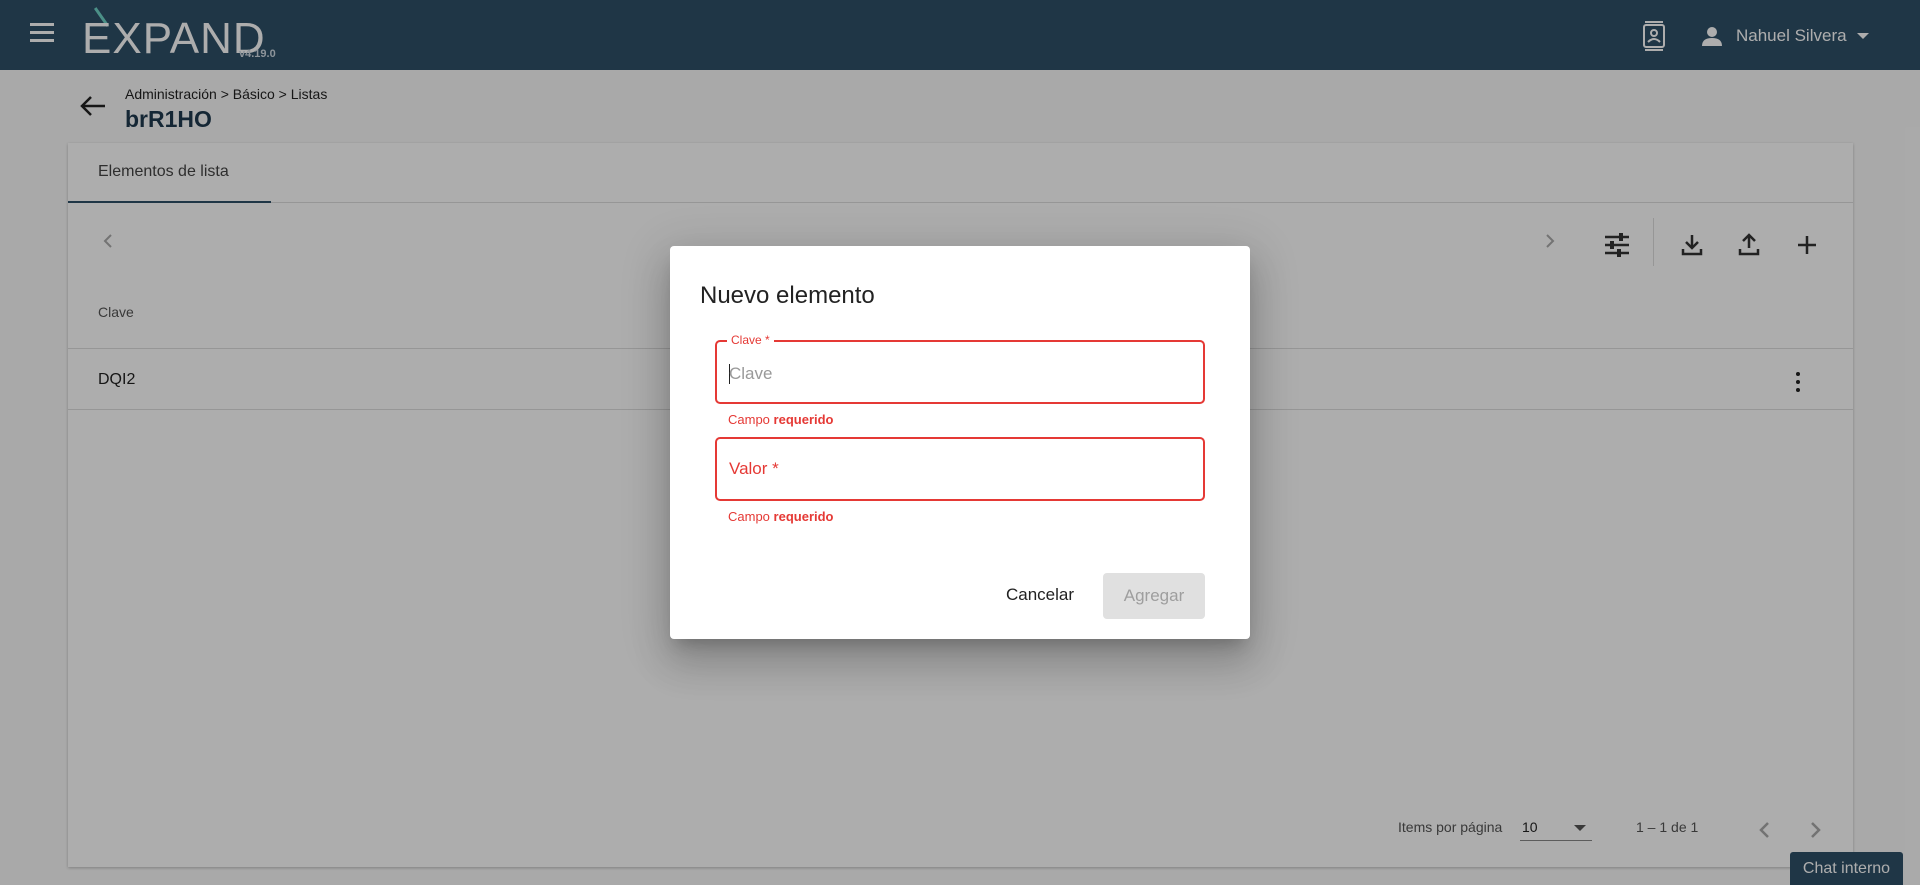  I want to click on clave-field: Clave *, so click(960, 368).